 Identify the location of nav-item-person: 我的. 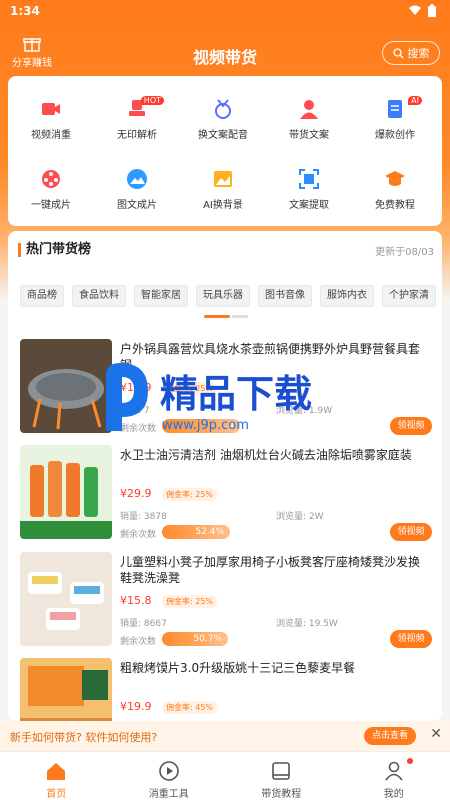
(394, 776).